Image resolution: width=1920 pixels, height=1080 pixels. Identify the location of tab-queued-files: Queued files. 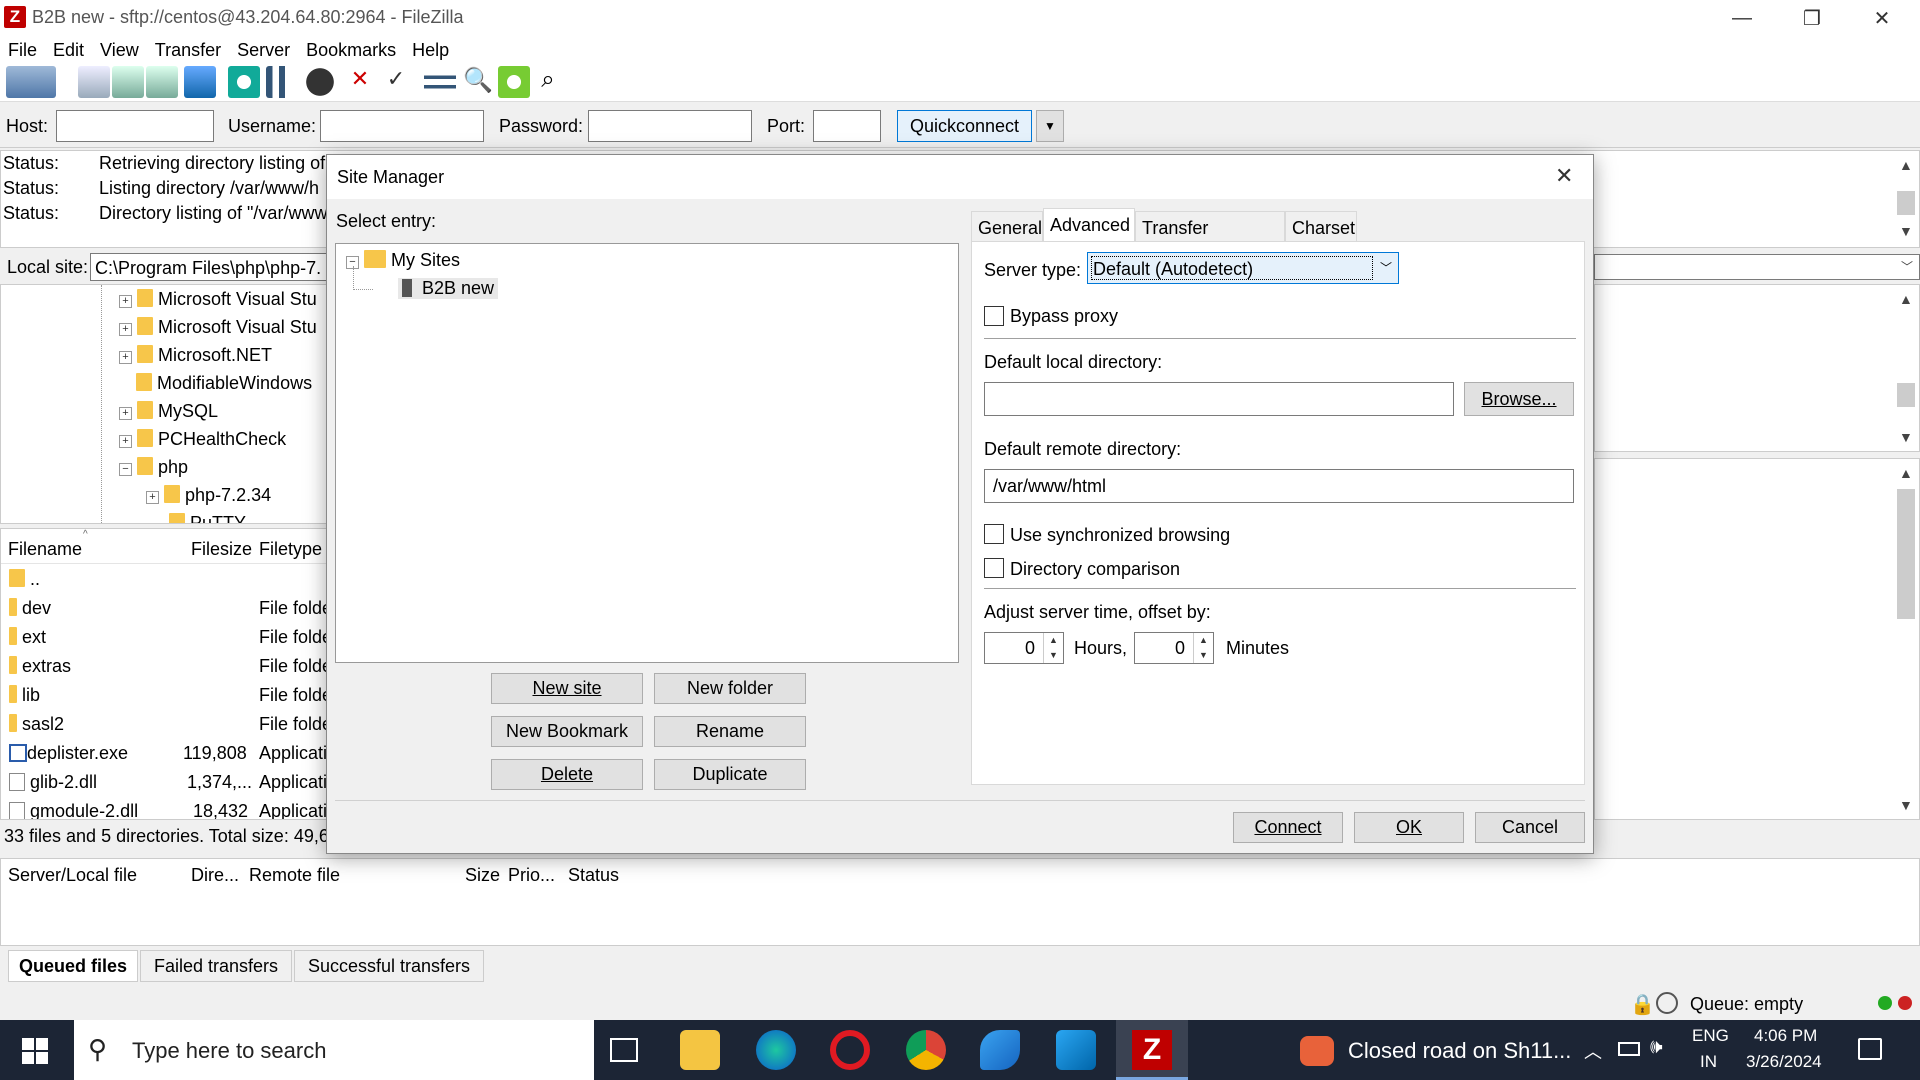
(73, 966).